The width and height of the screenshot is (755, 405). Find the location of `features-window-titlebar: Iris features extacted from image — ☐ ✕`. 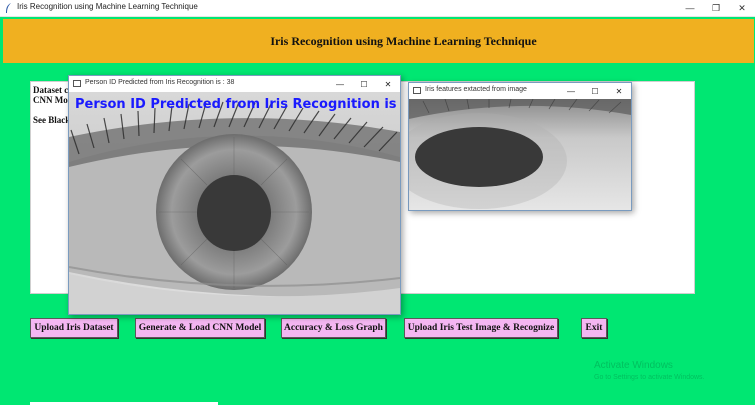

features-window-titlebar: Iris features extacted from image — ☐ ✕ is located at coordinates (520, 91).